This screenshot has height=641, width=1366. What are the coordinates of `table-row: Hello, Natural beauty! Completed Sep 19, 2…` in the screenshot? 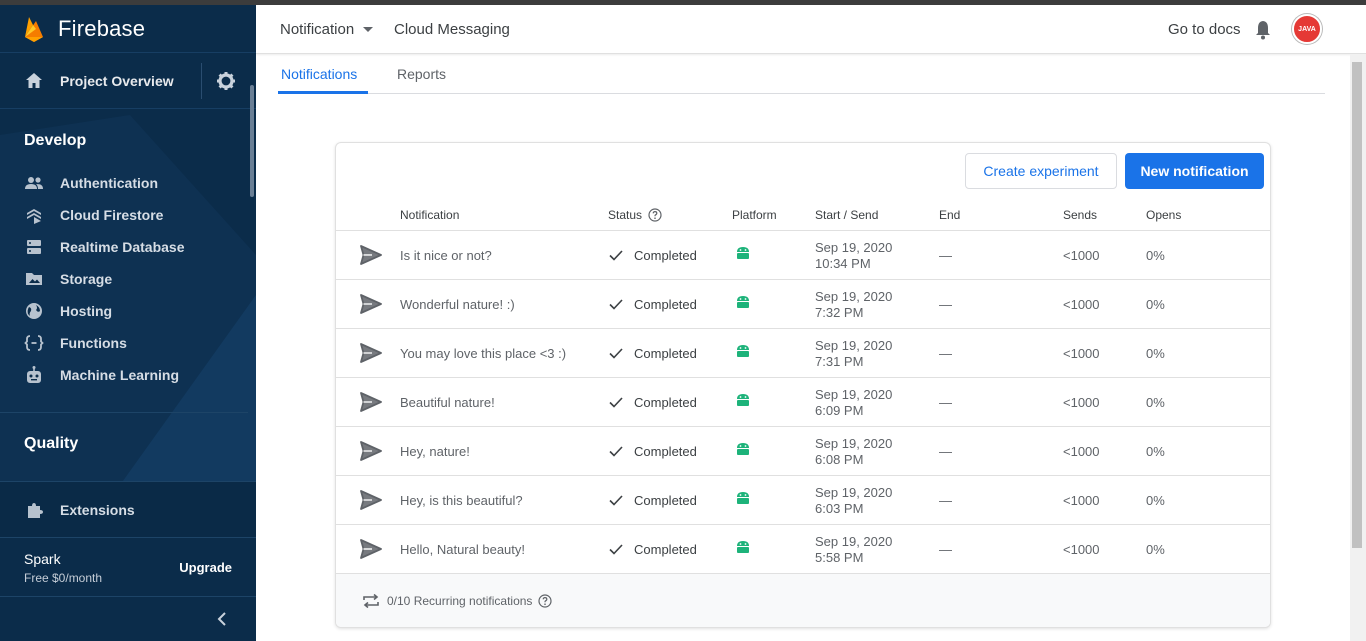 It's located at (803, 549).